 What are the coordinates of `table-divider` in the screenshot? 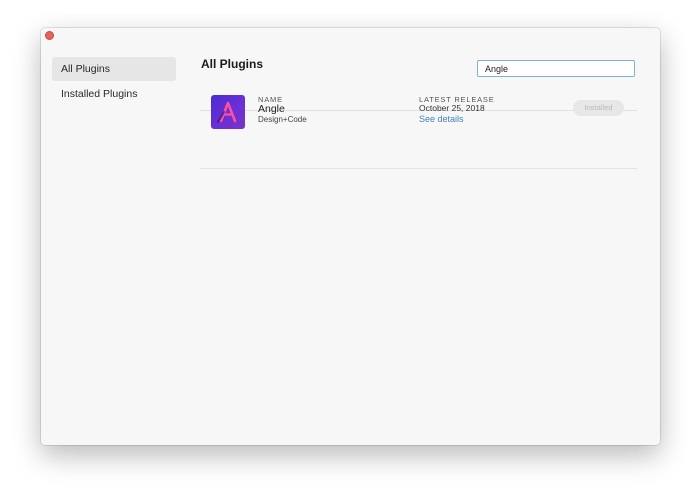 It's located at (418, 168).